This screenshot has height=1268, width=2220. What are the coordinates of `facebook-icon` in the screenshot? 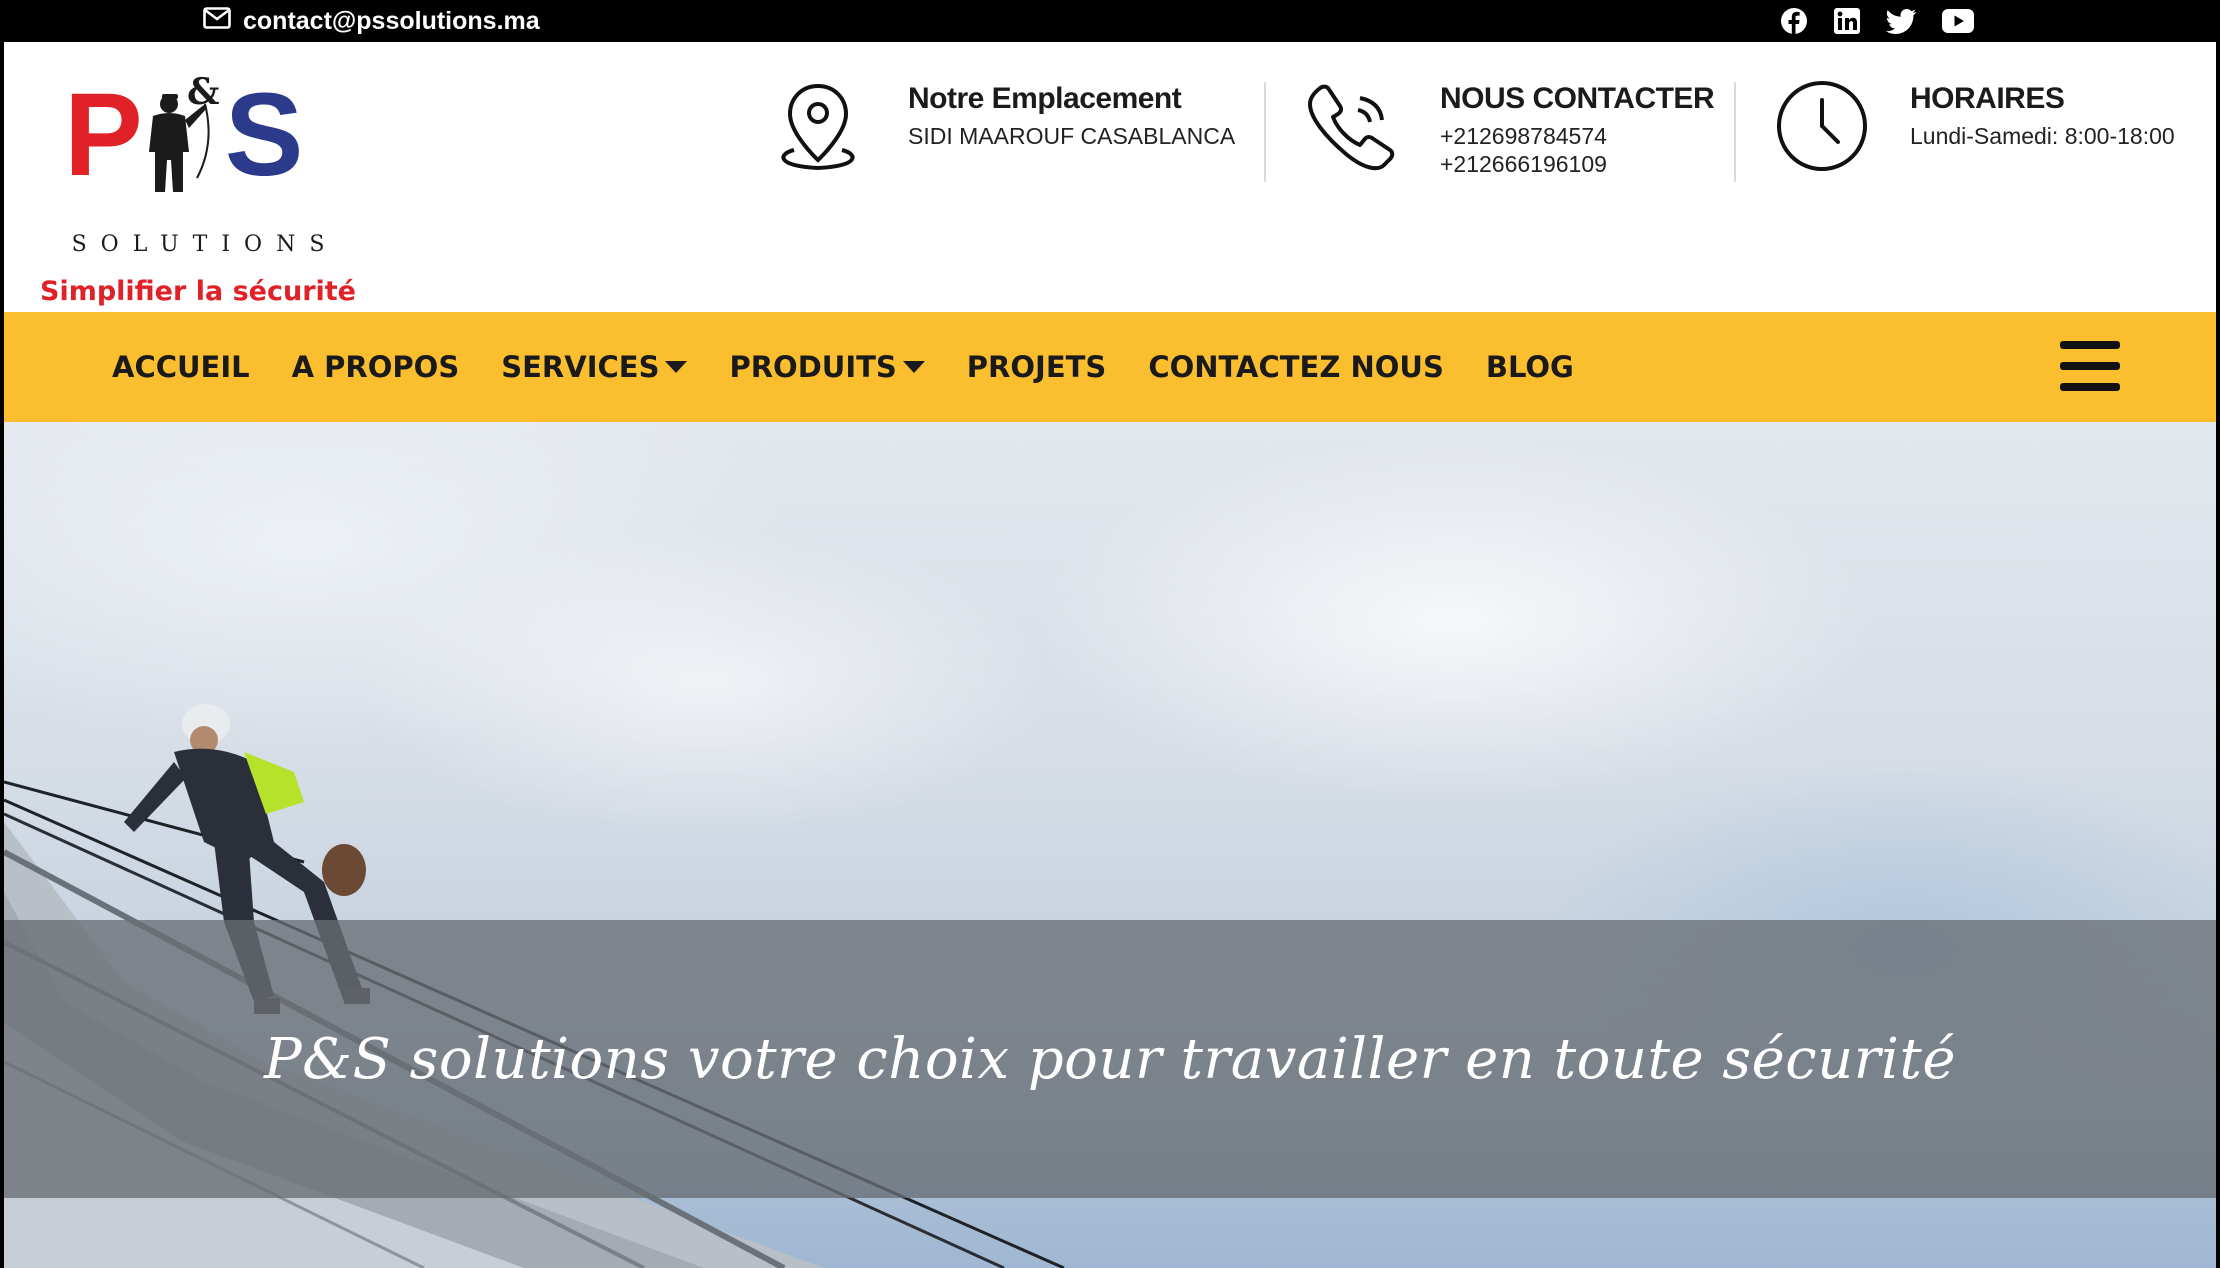 It's located at (1794, 21).